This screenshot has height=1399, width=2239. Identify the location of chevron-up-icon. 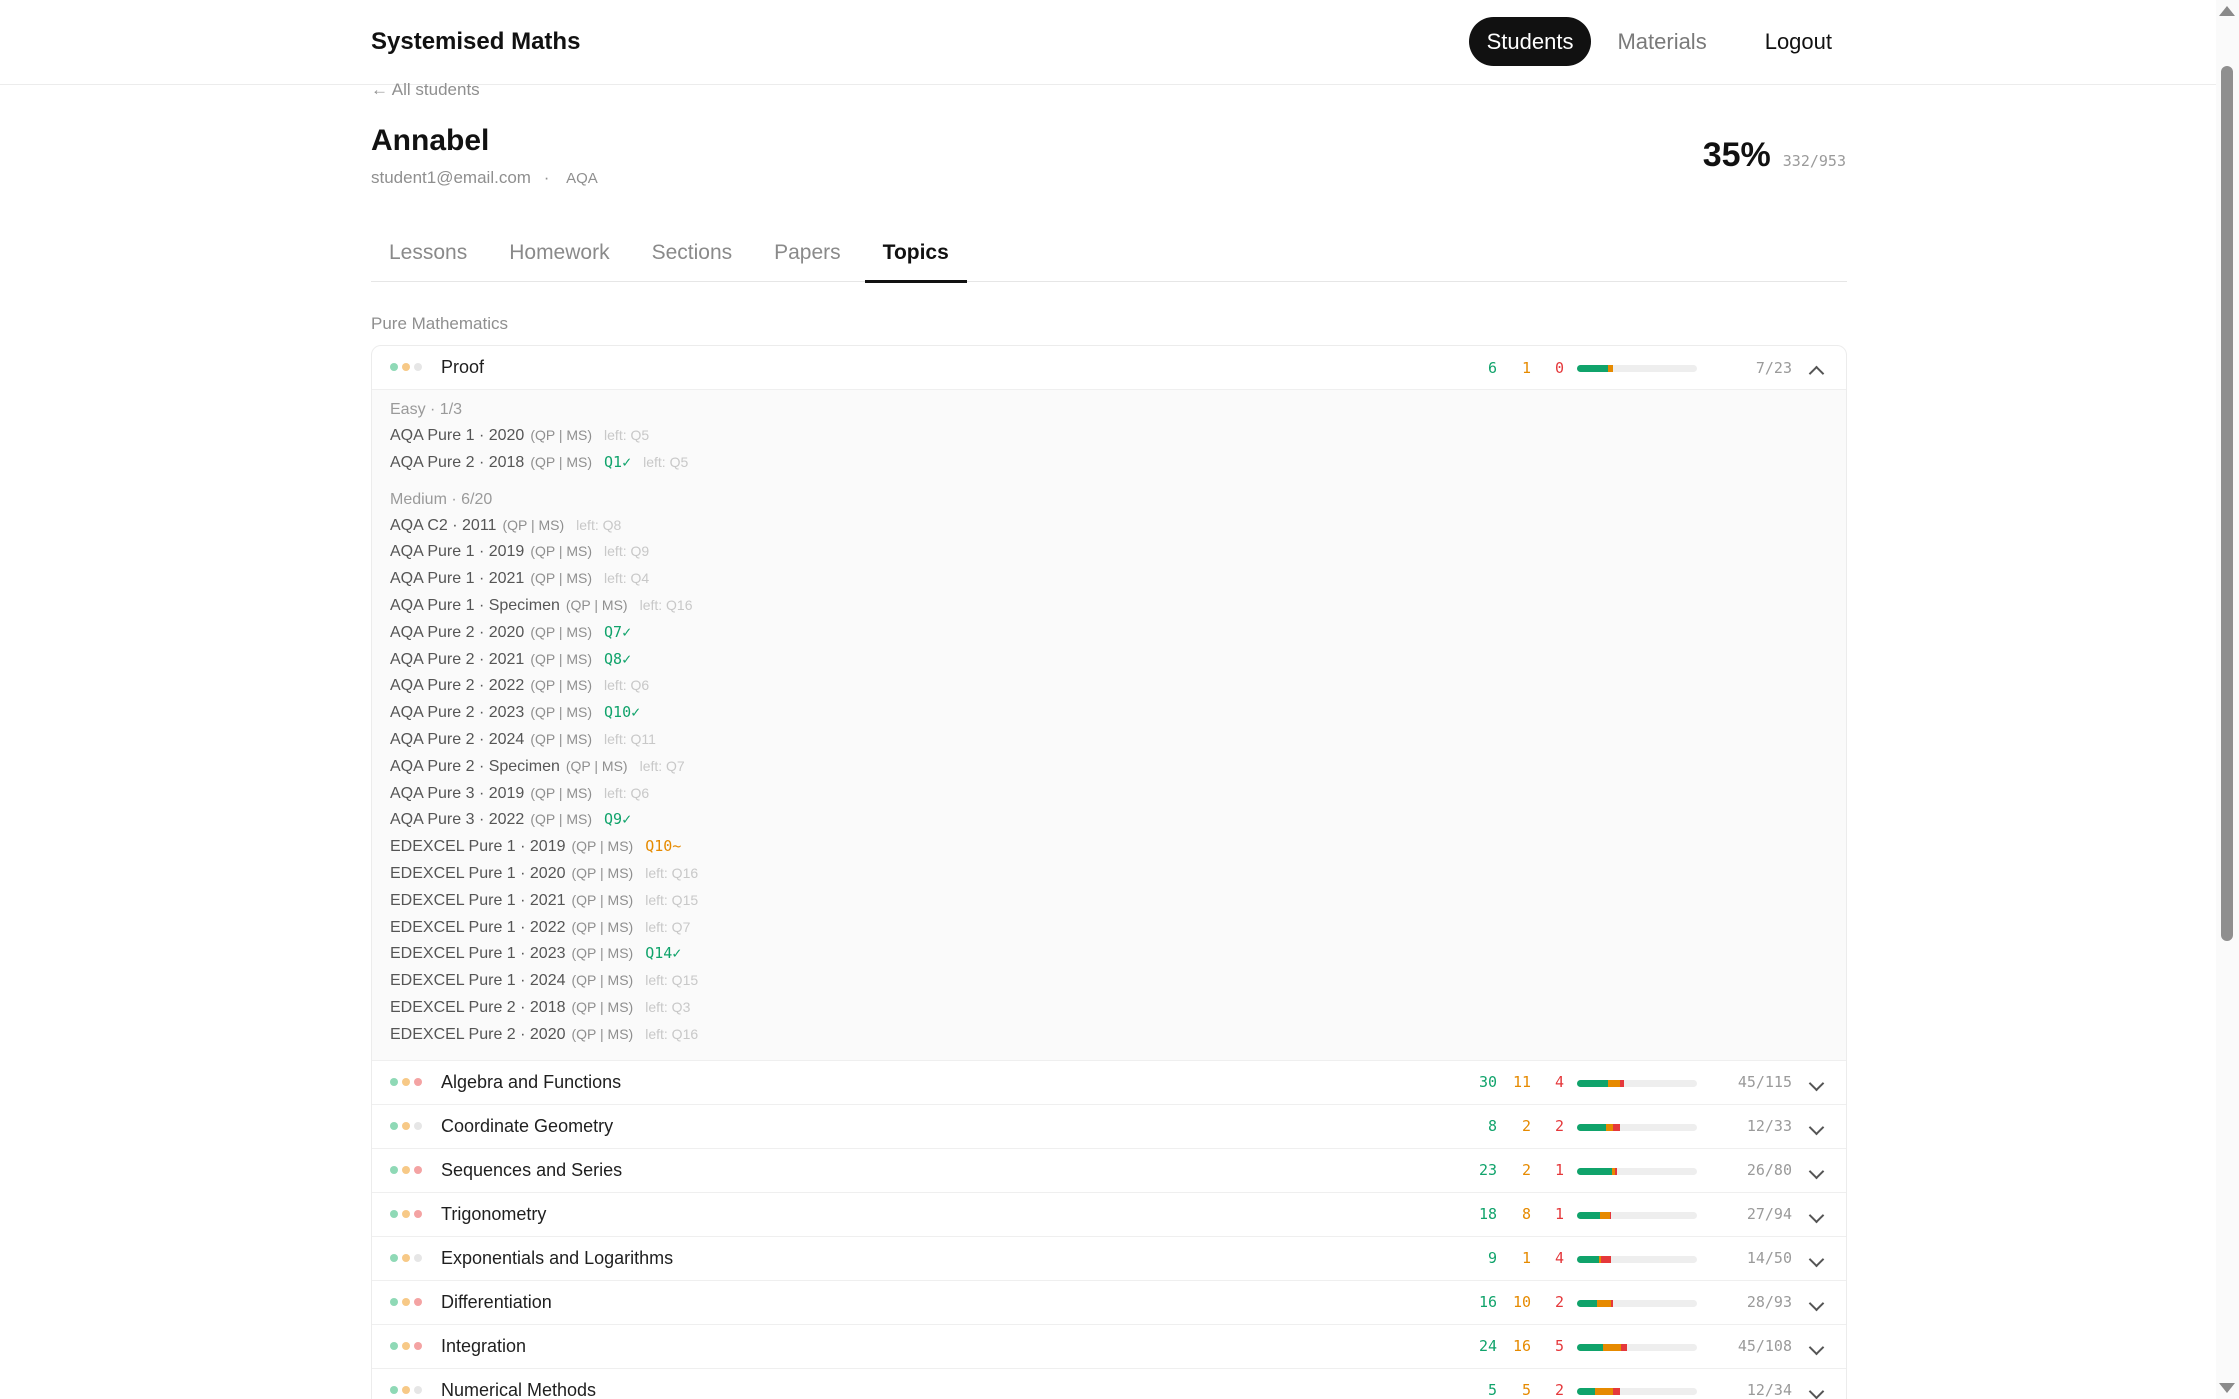
(1816, 373).